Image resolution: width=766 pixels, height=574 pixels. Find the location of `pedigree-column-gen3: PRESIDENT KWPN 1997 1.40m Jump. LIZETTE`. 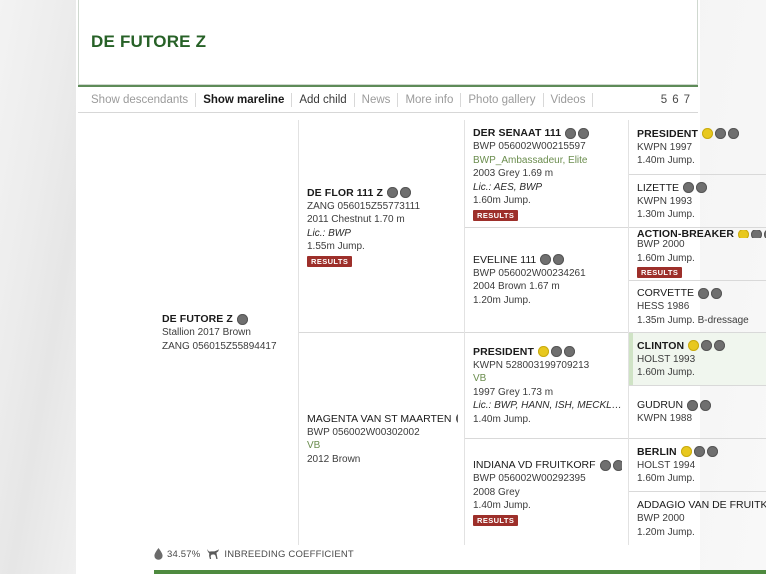

pedigree-column-gen3: PRESIDENT KWPN 1997 1.40m Jump. LIZETTE is located at coordinates (697, 332).